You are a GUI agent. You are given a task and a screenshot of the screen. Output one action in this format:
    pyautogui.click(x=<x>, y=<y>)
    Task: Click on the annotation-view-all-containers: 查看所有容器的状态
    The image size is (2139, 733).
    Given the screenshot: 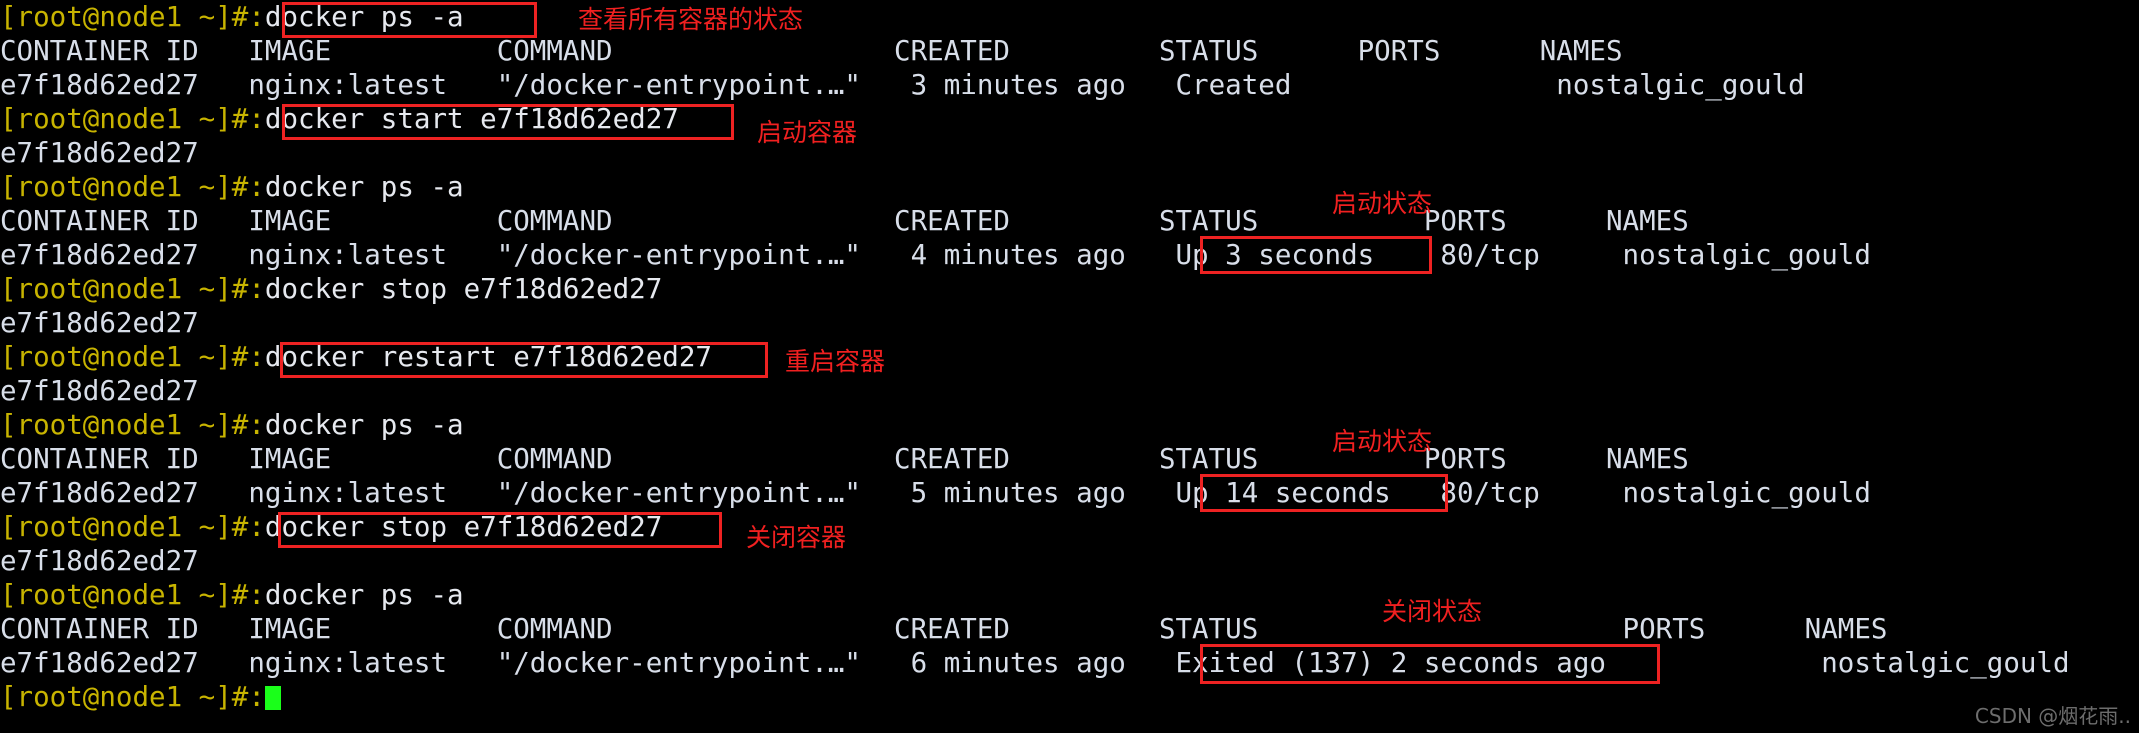 What is the action you would take?
    pyautogui.click(x=691, y=19)
    